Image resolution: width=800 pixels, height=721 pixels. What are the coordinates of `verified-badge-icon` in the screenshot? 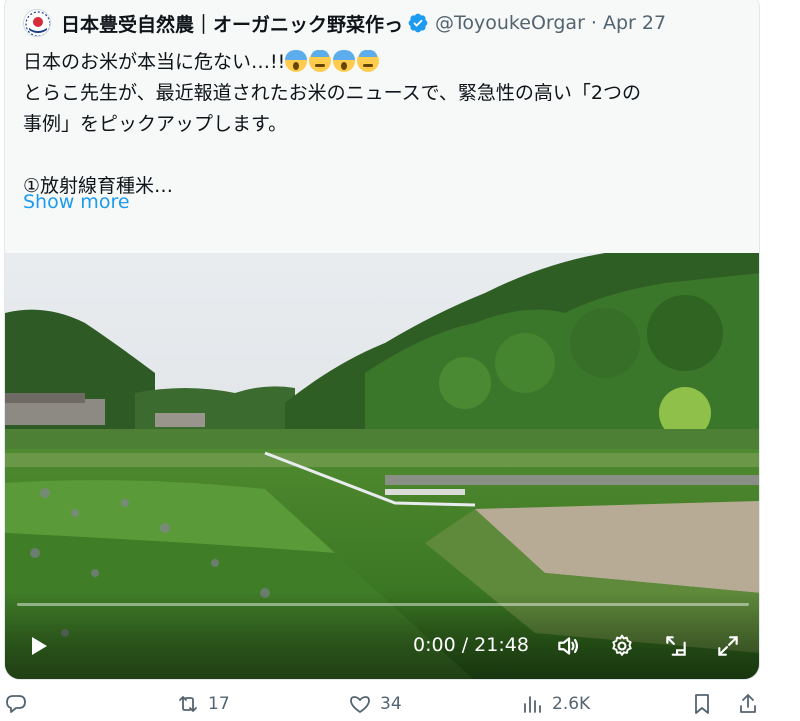 It's located at (418, 23).